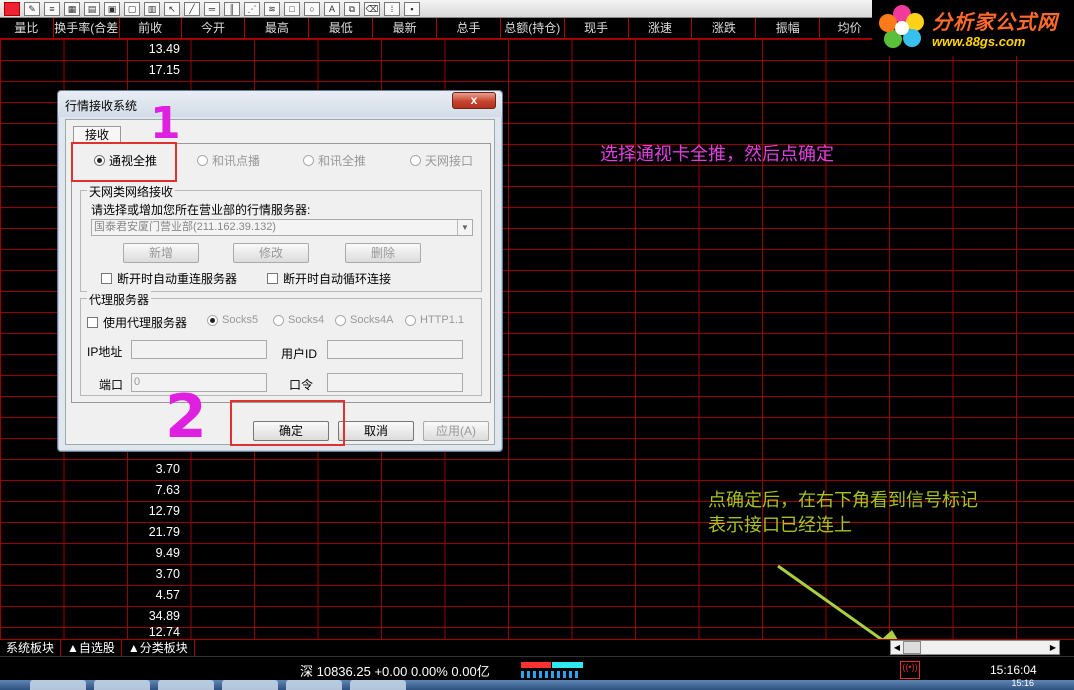  I want to click on scrollbar-thumb, so click(912, 647).